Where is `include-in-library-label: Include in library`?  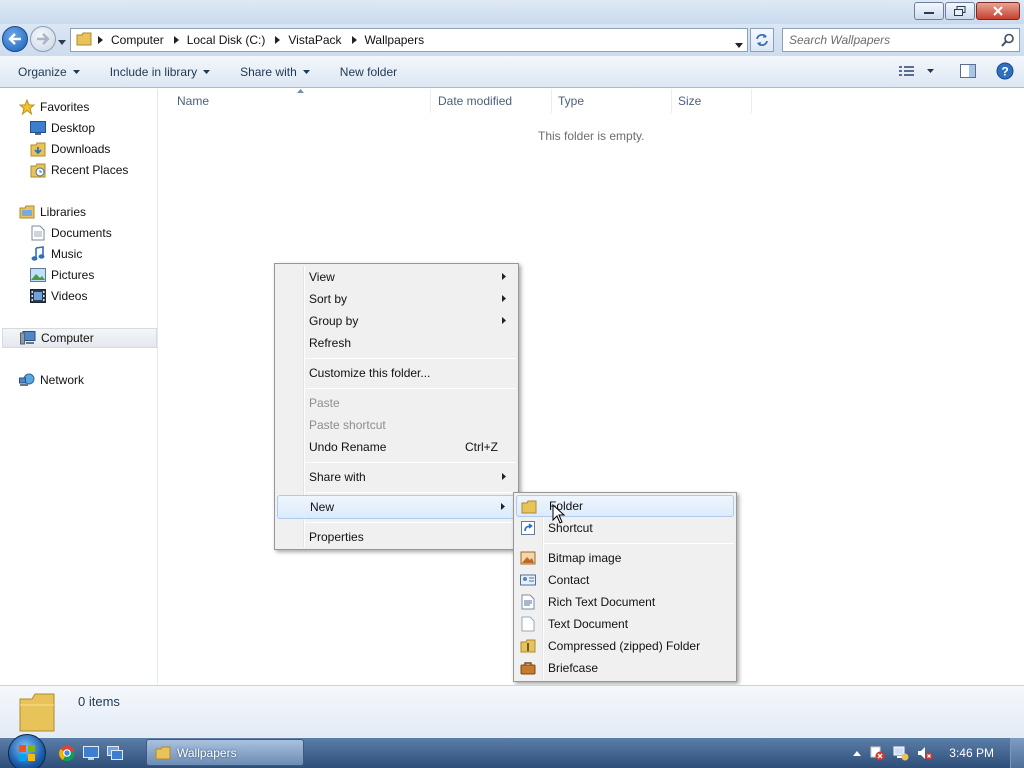 include-in-library-label: Include in library is located at coordinates (153, 71).